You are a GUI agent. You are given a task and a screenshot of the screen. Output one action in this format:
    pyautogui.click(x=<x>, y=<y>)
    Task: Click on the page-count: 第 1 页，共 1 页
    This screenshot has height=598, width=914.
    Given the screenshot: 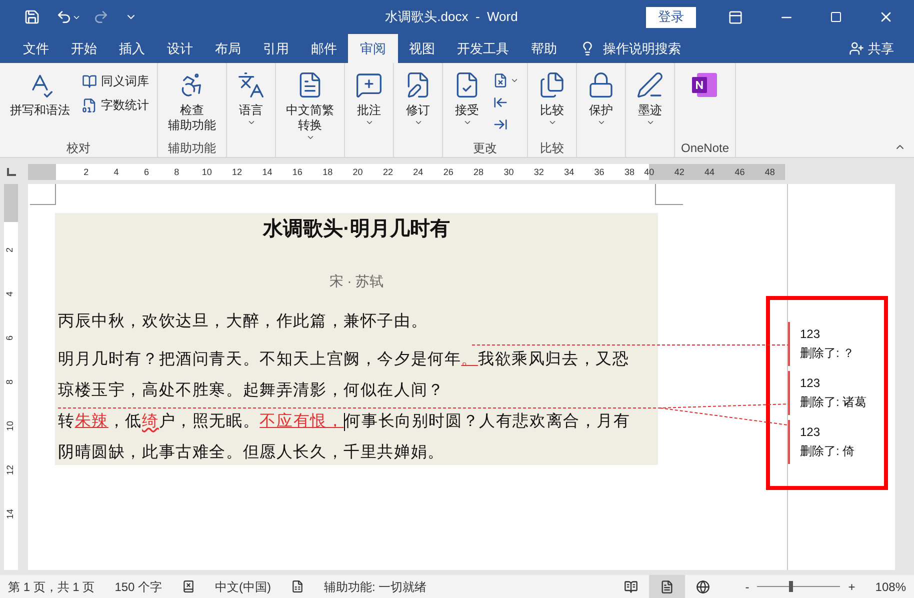 What is the action you would take?
    pyautogui.click(x=51, y=587)
    